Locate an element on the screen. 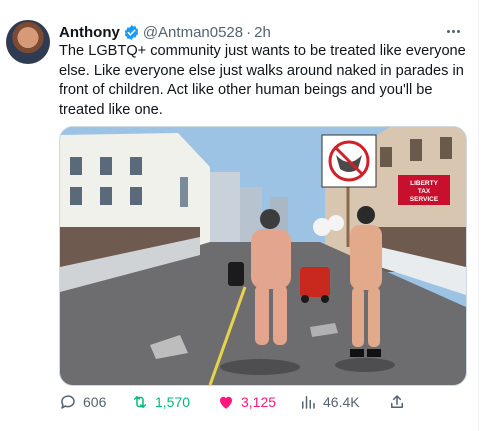  reply-count: 606 is located at coordinates (95, 402).